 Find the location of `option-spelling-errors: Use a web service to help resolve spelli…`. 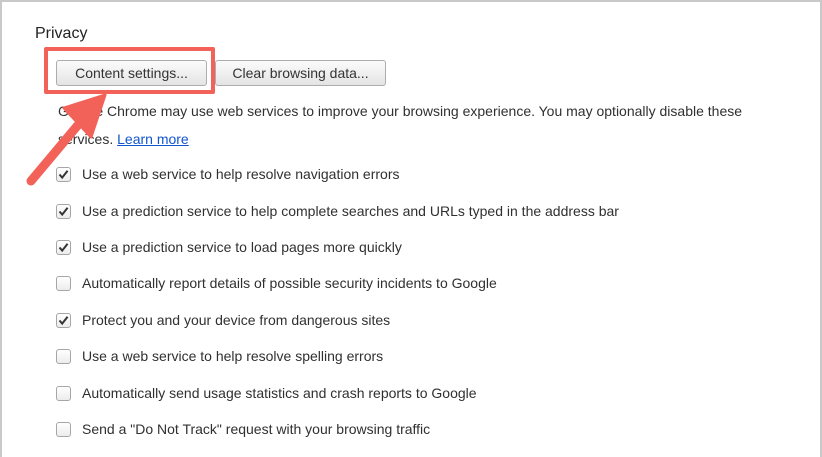

option-spelling-errors: Use a web service to help resolve spelli… is located at coordinates (219, 356).